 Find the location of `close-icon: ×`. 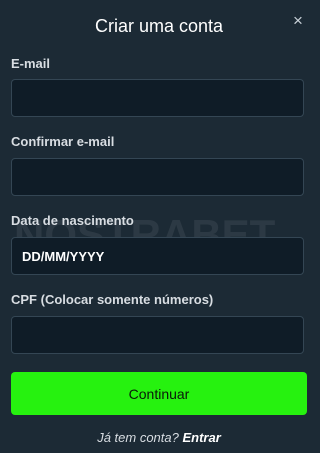

close-icon: × is located at coordinates (298, 21).